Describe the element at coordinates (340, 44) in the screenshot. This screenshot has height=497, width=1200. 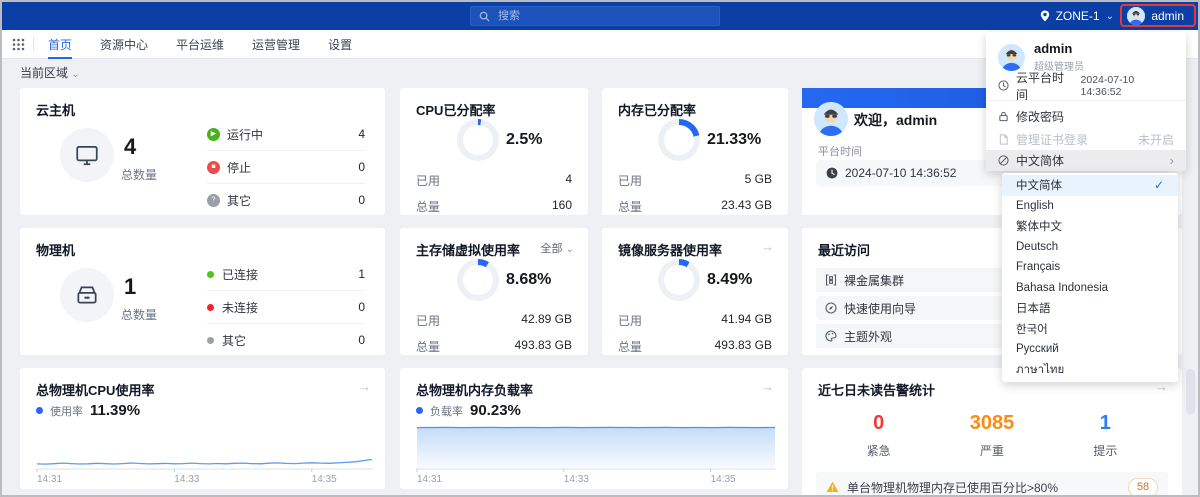
I see `tab-settings: 设置` at that location.